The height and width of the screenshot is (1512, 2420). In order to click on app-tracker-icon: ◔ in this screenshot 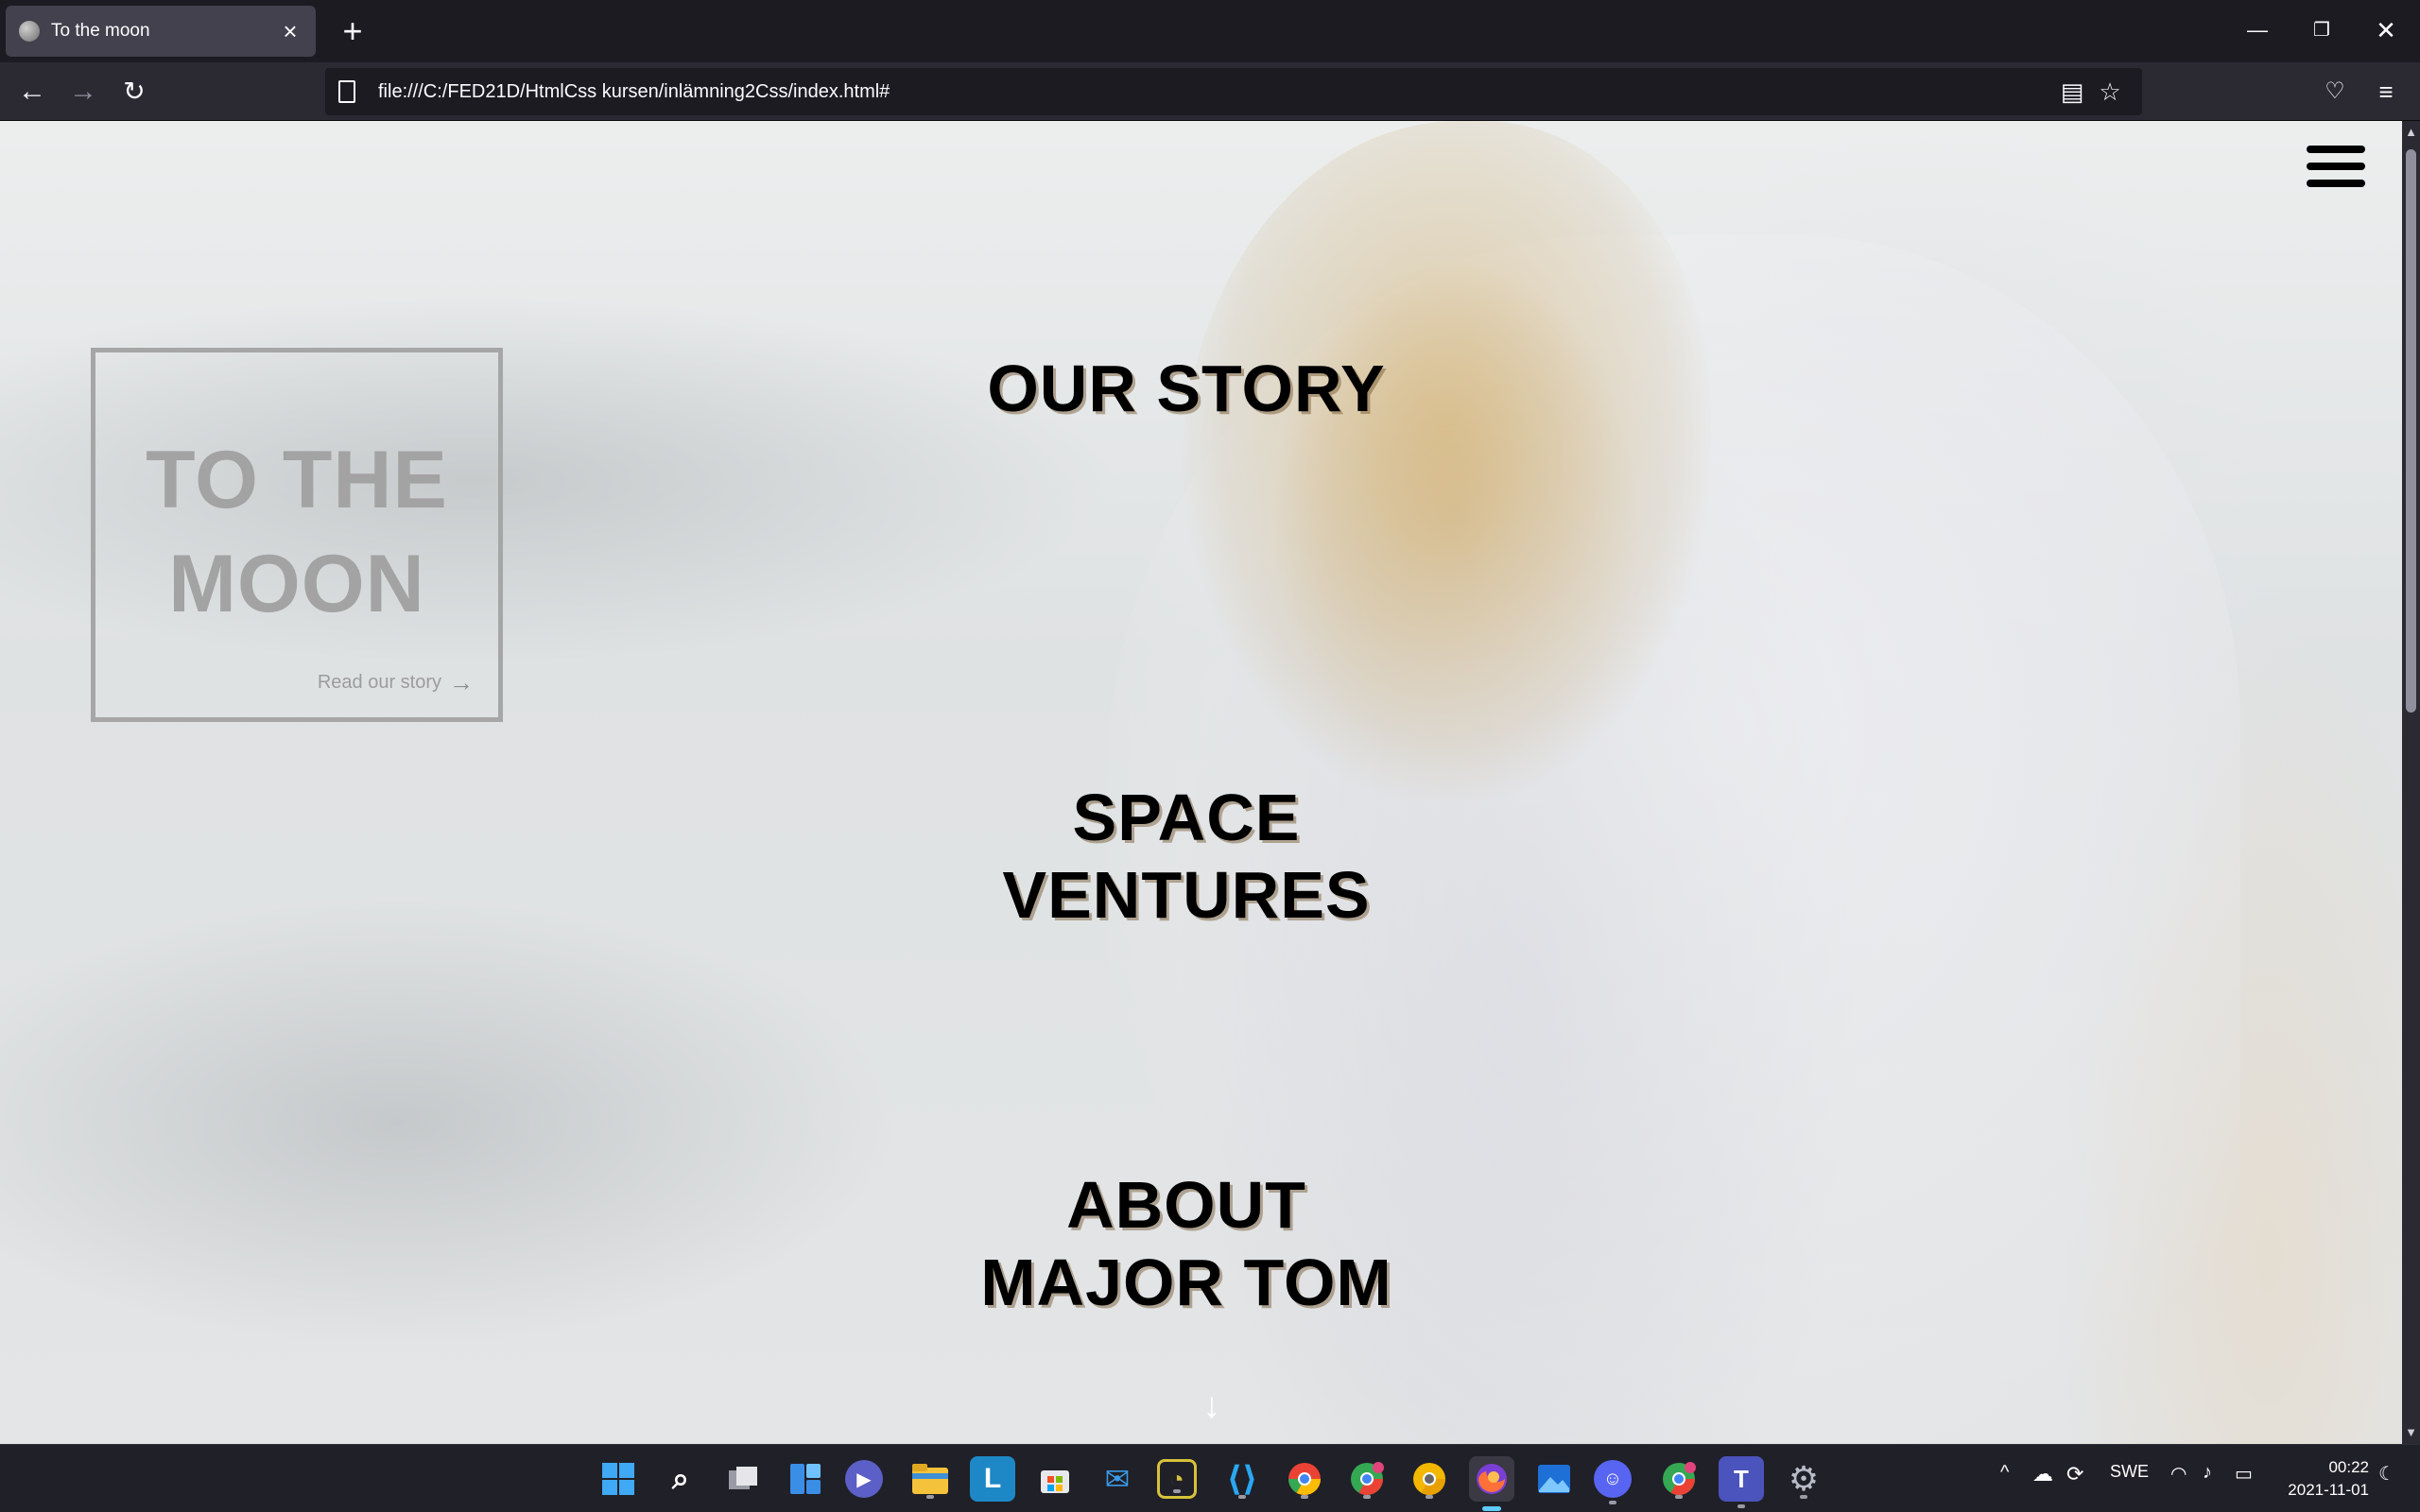, I will do `click(1177, 1479)`.